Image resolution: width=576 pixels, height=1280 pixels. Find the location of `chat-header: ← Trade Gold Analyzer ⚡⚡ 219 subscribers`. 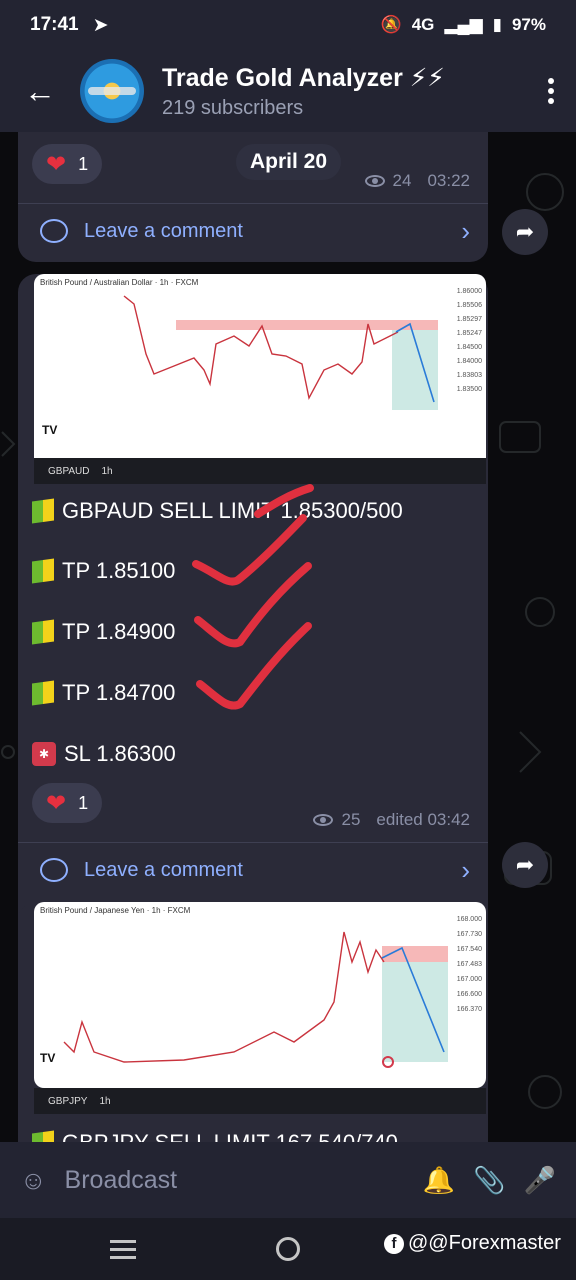

chat-header: ← Trade Gold Analyzer ⚡⚡ 219 subscribers is located at coordinates (288, 91).